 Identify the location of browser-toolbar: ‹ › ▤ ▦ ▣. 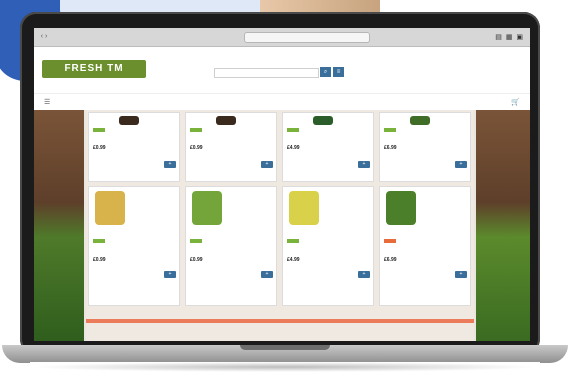
(282, 37).